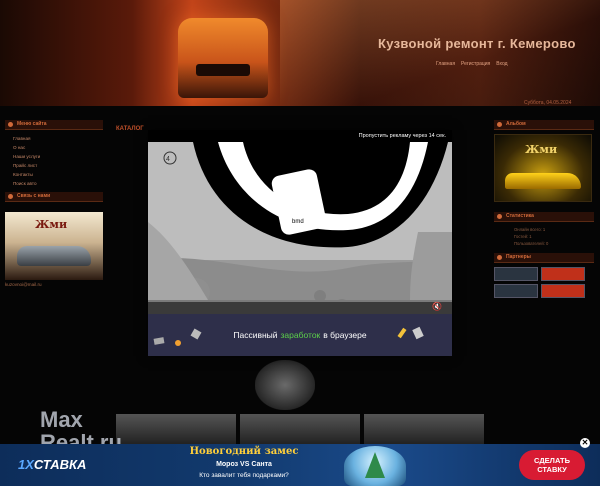 This screenshot has height=486, width=600. What do you see at coordinates (437, 307) in the screenshot?
I see `mute-icon: 🔇` at bounding box center [437, 307].